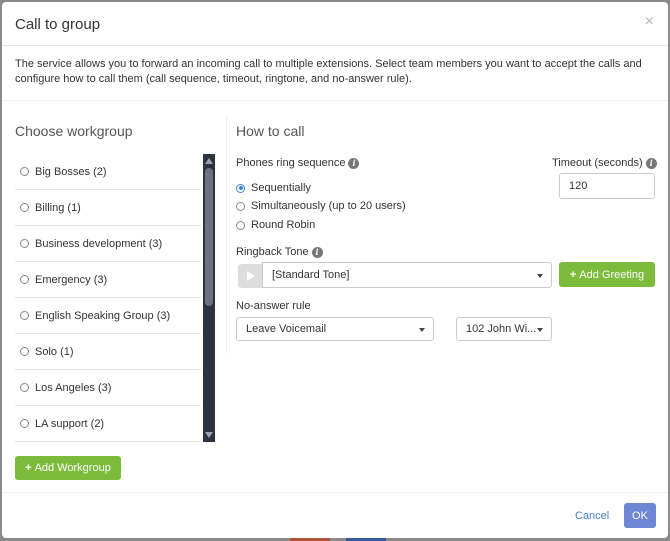 This screenshot has height=541, width=670. Describe the element at coordinates (612, 274) in the screenshot. I see `add-greeting-label: Add Greeting` at that location.